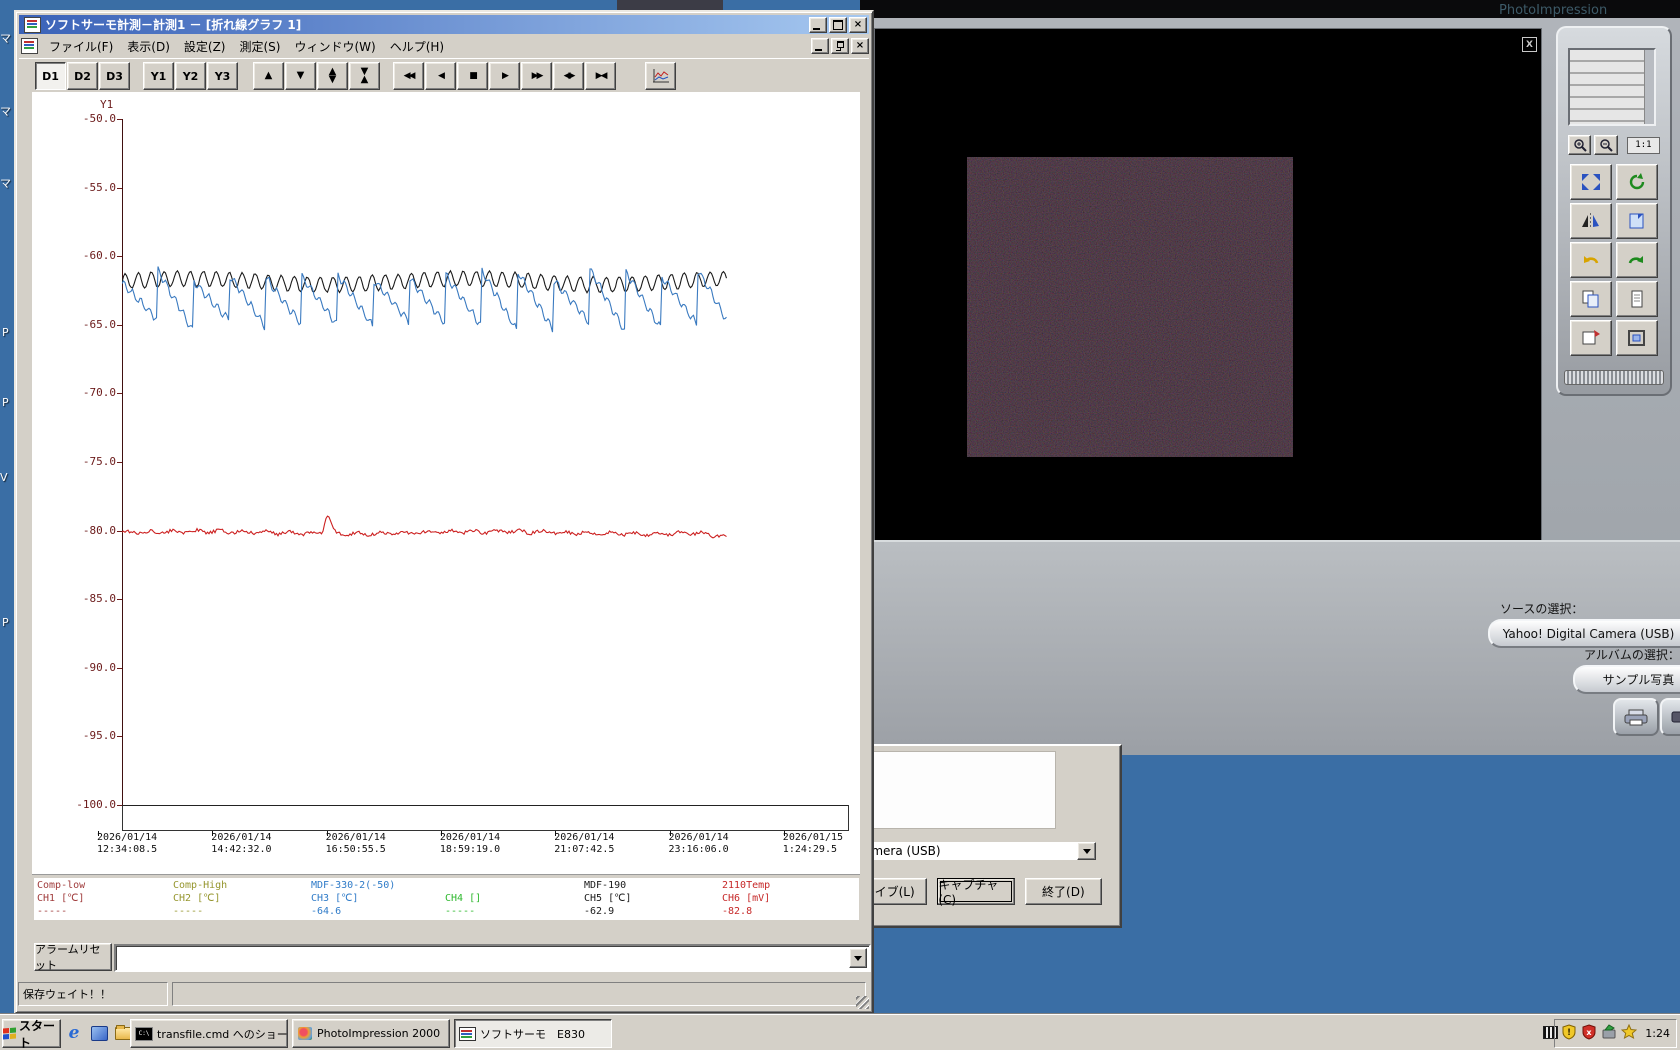  I want to click on fast-rewind-button: ◀◀, so click(408, 76).